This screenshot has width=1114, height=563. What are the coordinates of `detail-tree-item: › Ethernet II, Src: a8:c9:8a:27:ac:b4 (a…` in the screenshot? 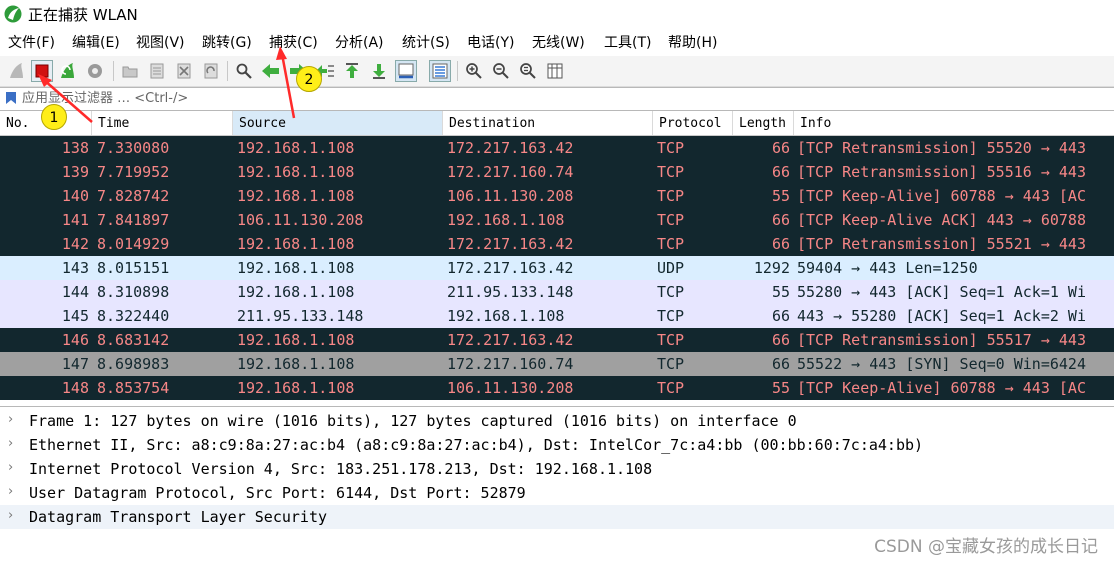 It's located at (557, 445).